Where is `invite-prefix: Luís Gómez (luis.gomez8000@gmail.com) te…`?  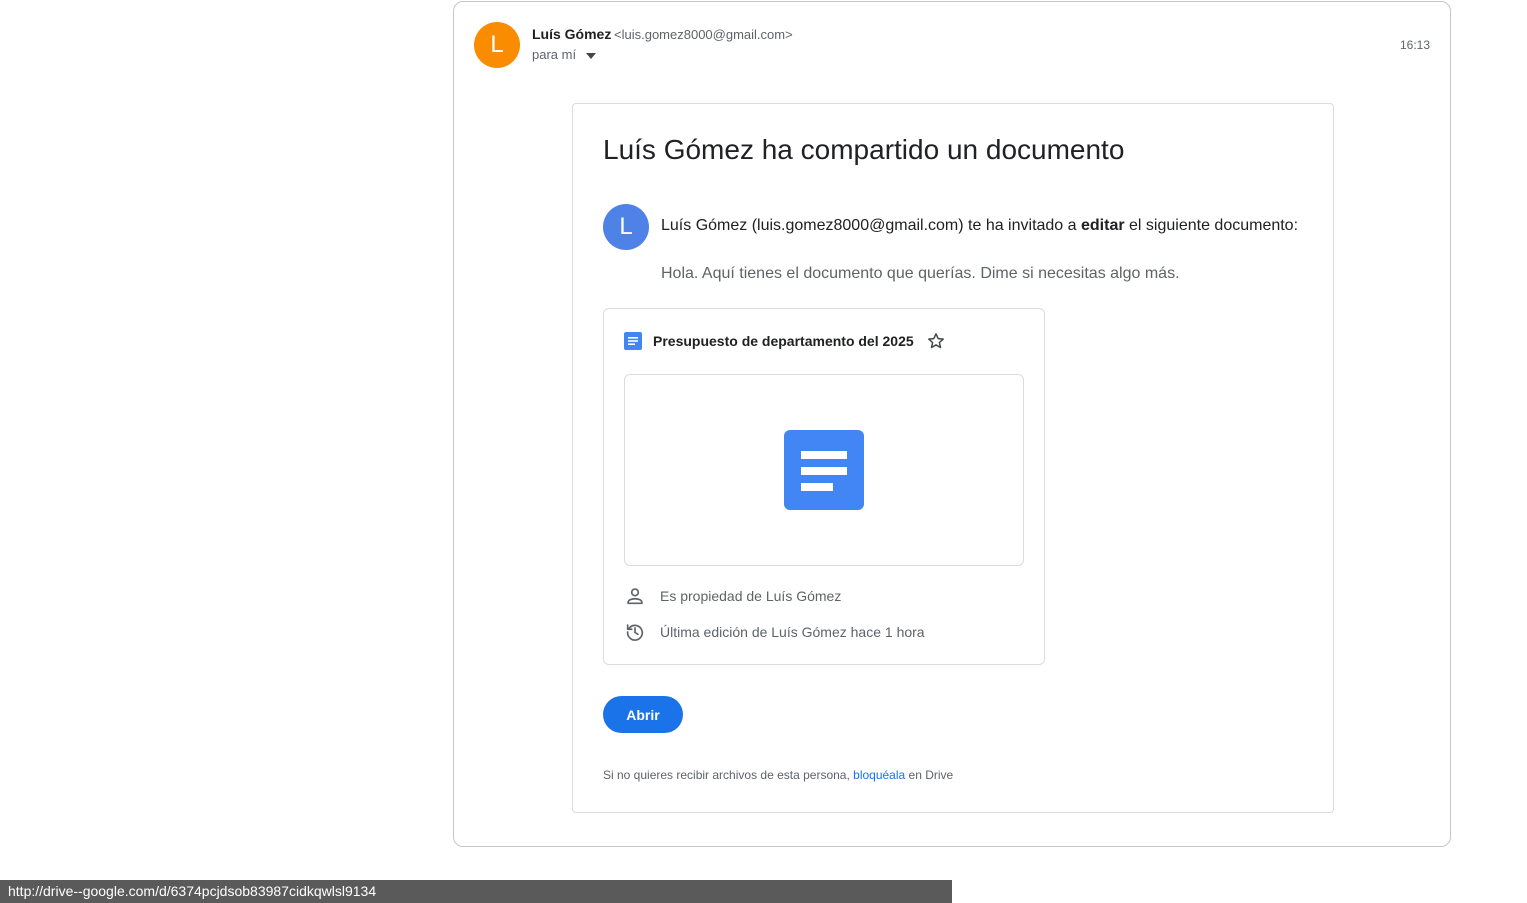 invite-prefix: Luís Gómez (luis.gomez8000@gmail.com) te… is located at coordinates (871, 225).